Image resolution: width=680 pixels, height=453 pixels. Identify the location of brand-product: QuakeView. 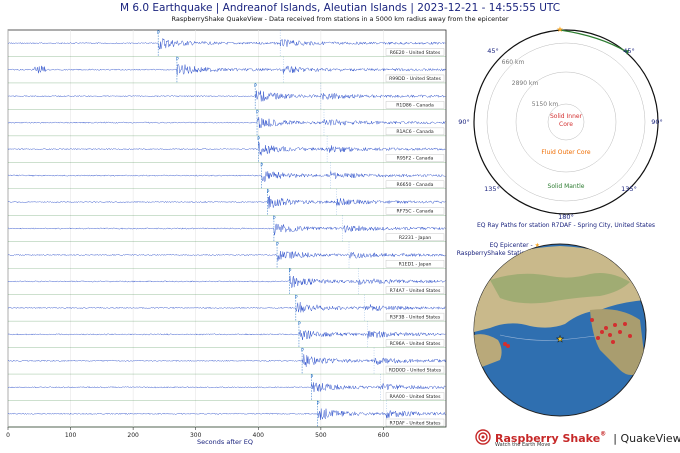
(650, 438).